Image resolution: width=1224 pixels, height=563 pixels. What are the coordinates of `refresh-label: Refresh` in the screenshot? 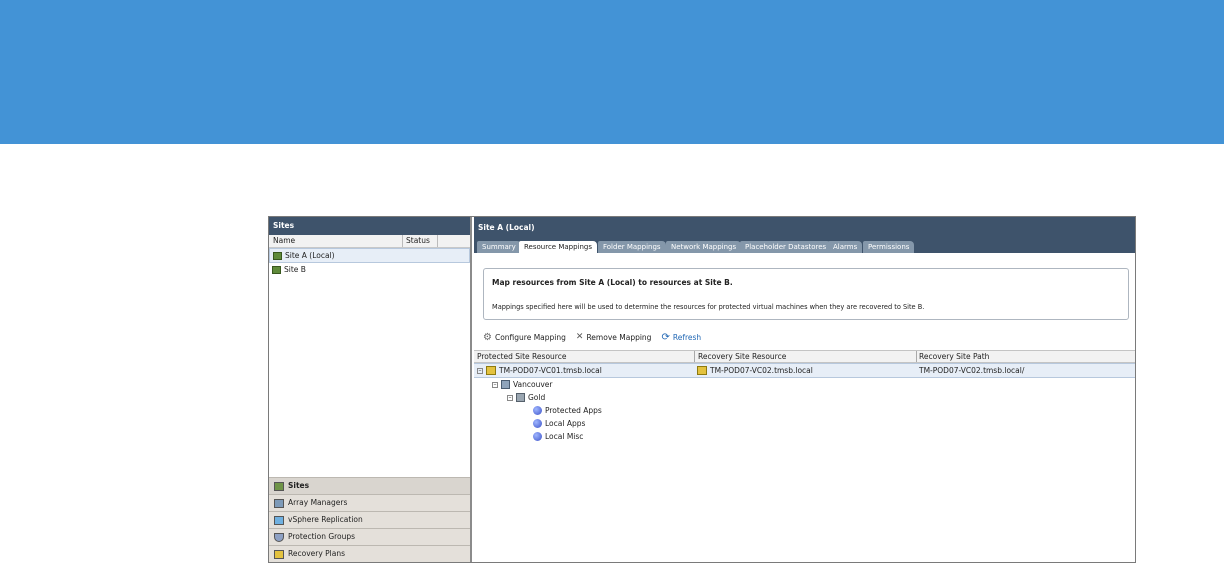 It's located at (687, 337).